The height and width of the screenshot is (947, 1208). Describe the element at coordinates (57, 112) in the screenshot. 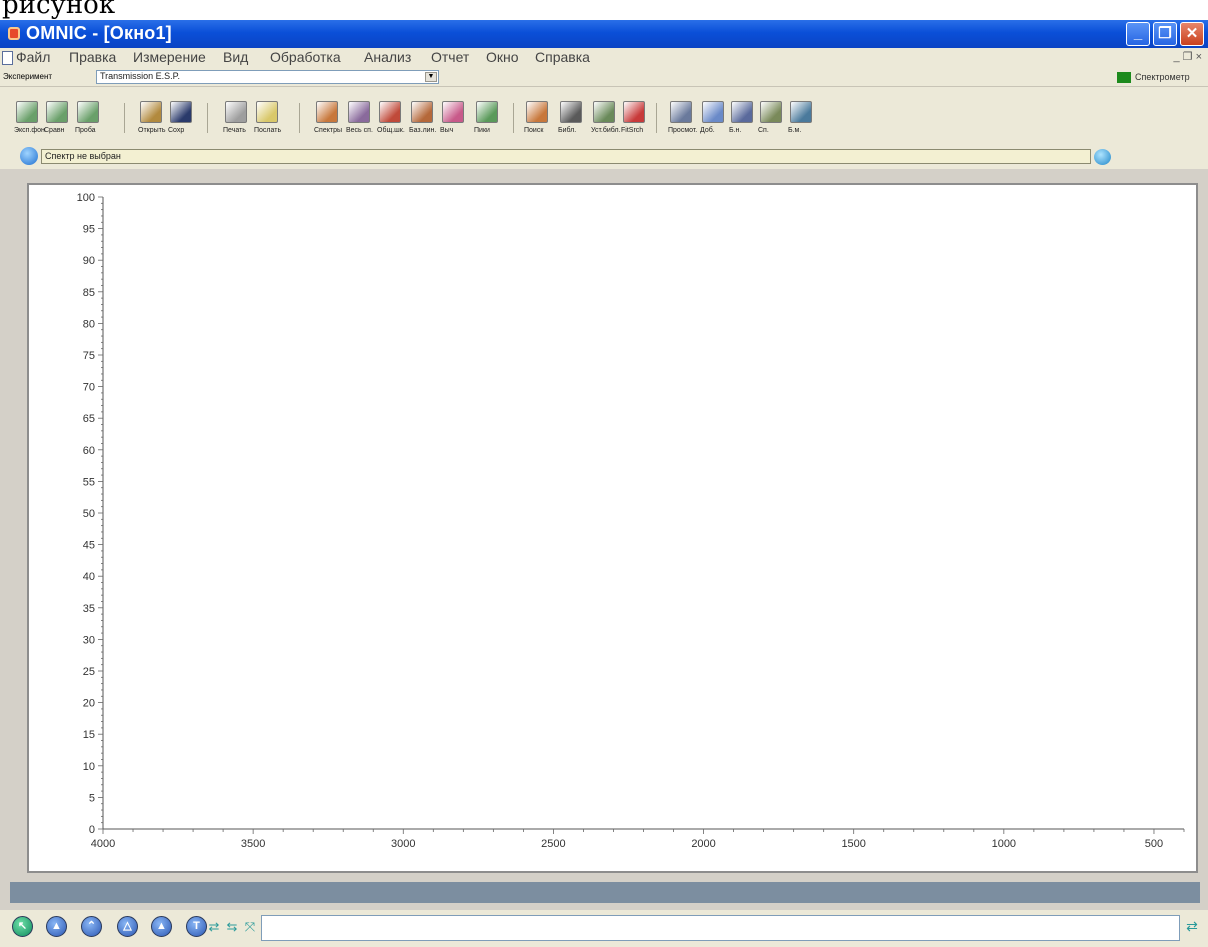

I see `collect-compare-icon` at that location.